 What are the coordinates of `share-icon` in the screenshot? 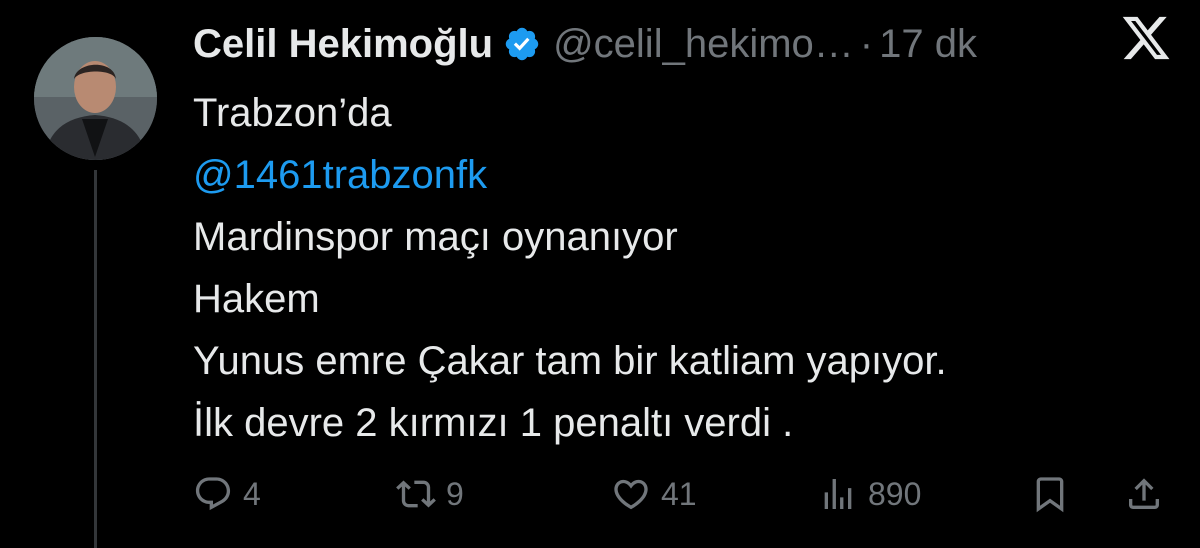 It's located at (1144, 493).